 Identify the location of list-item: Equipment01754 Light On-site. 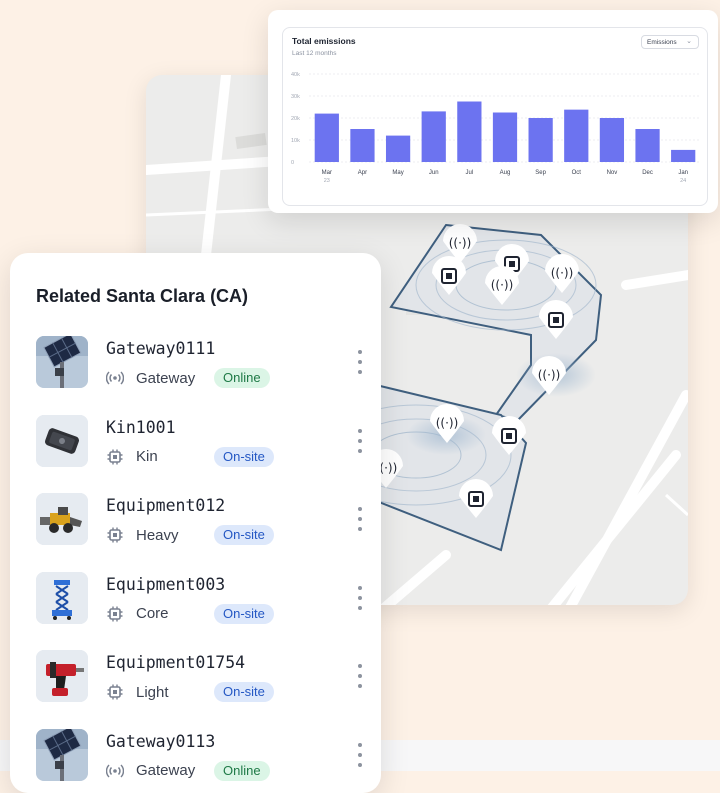
(201, 680).